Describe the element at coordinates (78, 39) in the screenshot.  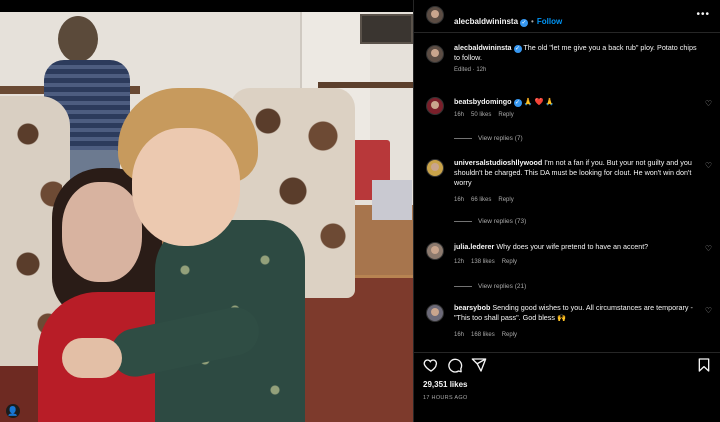
I see `photo-child-back-head` at that location.